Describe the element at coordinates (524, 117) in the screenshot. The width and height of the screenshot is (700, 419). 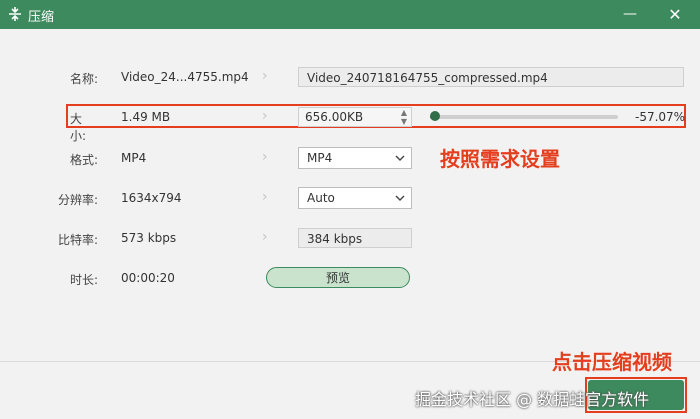
I see `size-slider-track` at that location.